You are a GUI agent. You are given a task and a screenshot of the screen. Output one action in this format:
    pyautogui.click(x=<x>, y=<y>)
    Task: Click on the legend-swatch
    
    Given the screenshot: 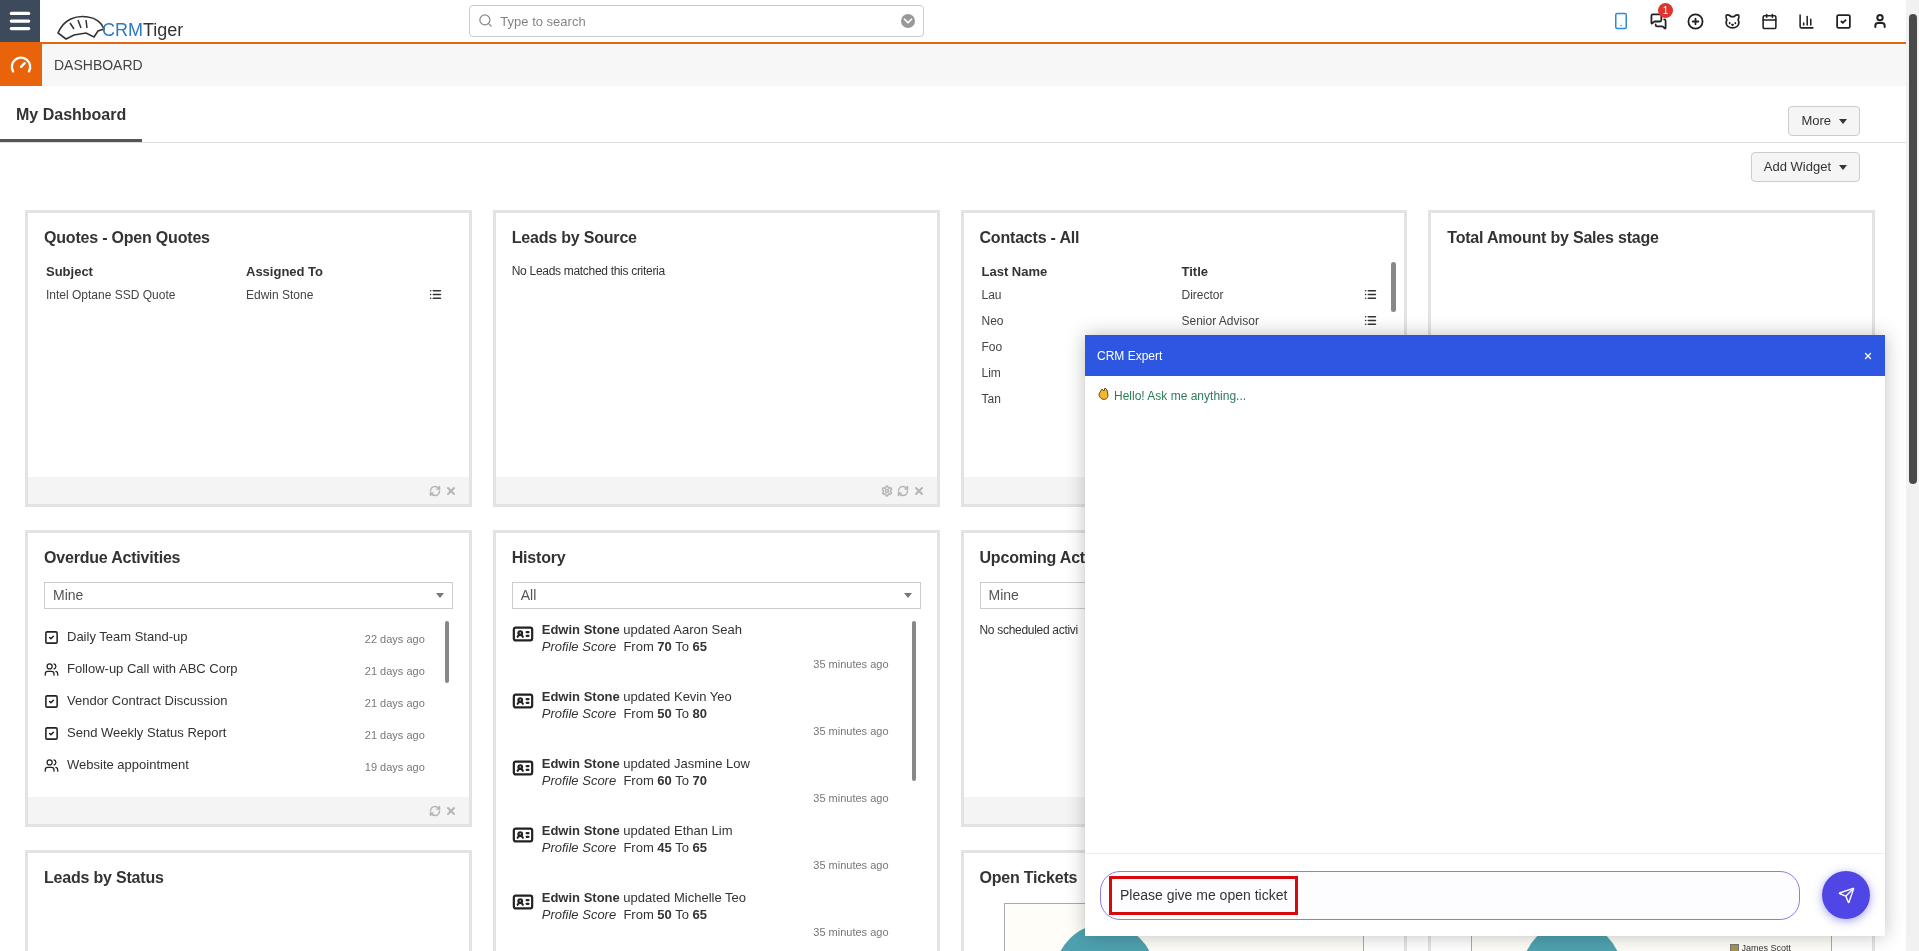 What is the action you would take?
    pyautogui.click(x=1735, y=947)
    